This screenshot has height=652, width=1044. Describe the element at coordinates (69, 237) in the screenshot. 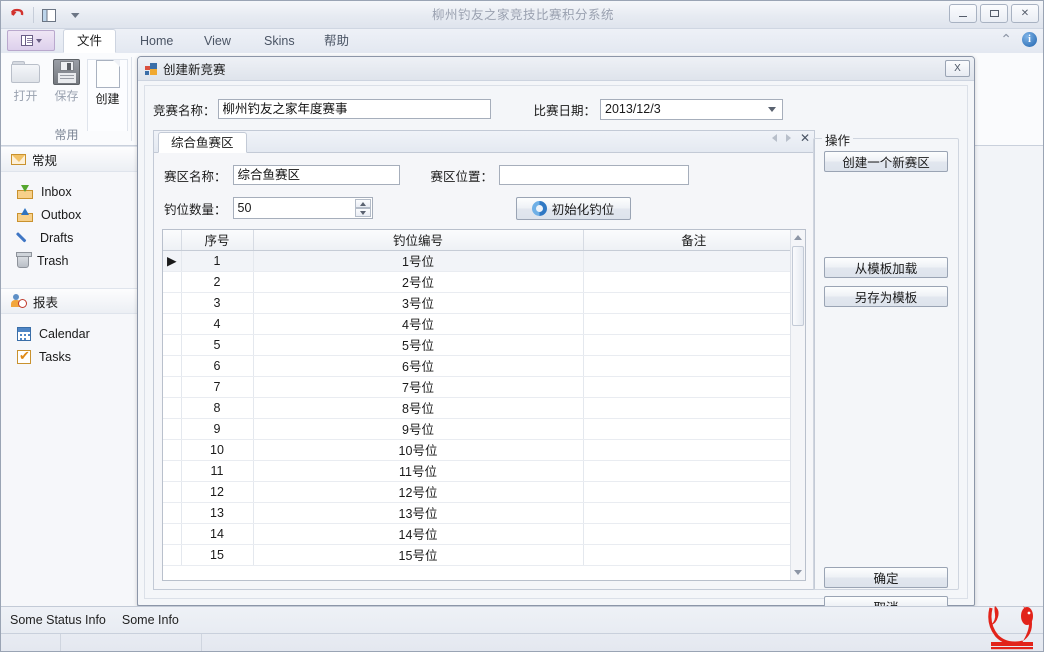

I see `sidebar-item-drafts: Drafts` at that location.